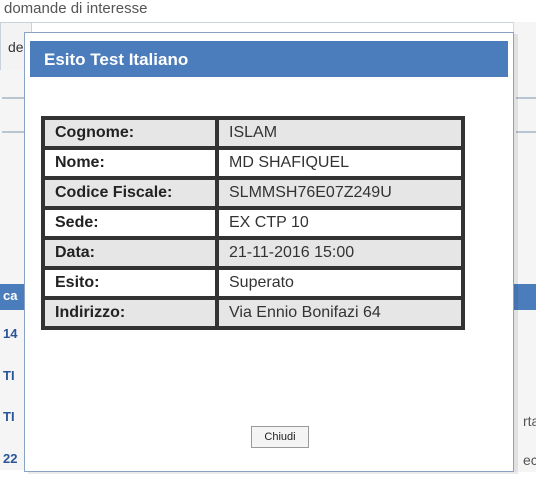  Describe the element at coordinates (340, 193) in the screenshot. I see `field-value-codice-fiscale: SLMMSH76E07Z249U` at that location.